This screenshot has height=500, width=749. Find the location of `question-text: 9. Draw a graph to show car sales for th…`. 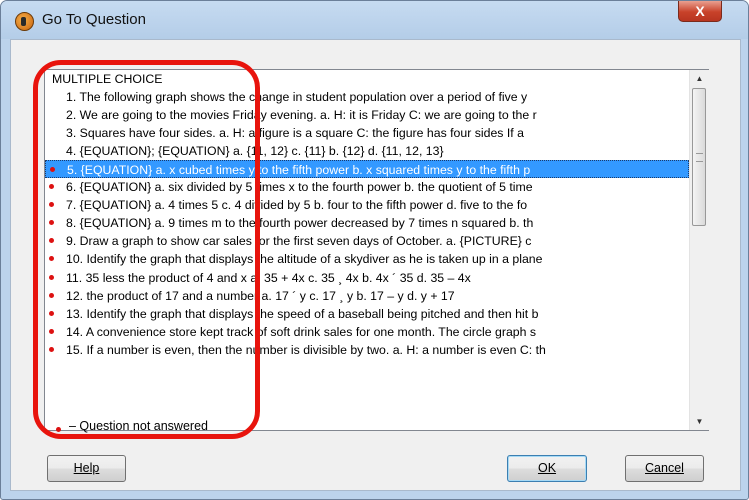

question-text: 9. Draw a graph to show car sales for th… is located at coordinates (299, 241).